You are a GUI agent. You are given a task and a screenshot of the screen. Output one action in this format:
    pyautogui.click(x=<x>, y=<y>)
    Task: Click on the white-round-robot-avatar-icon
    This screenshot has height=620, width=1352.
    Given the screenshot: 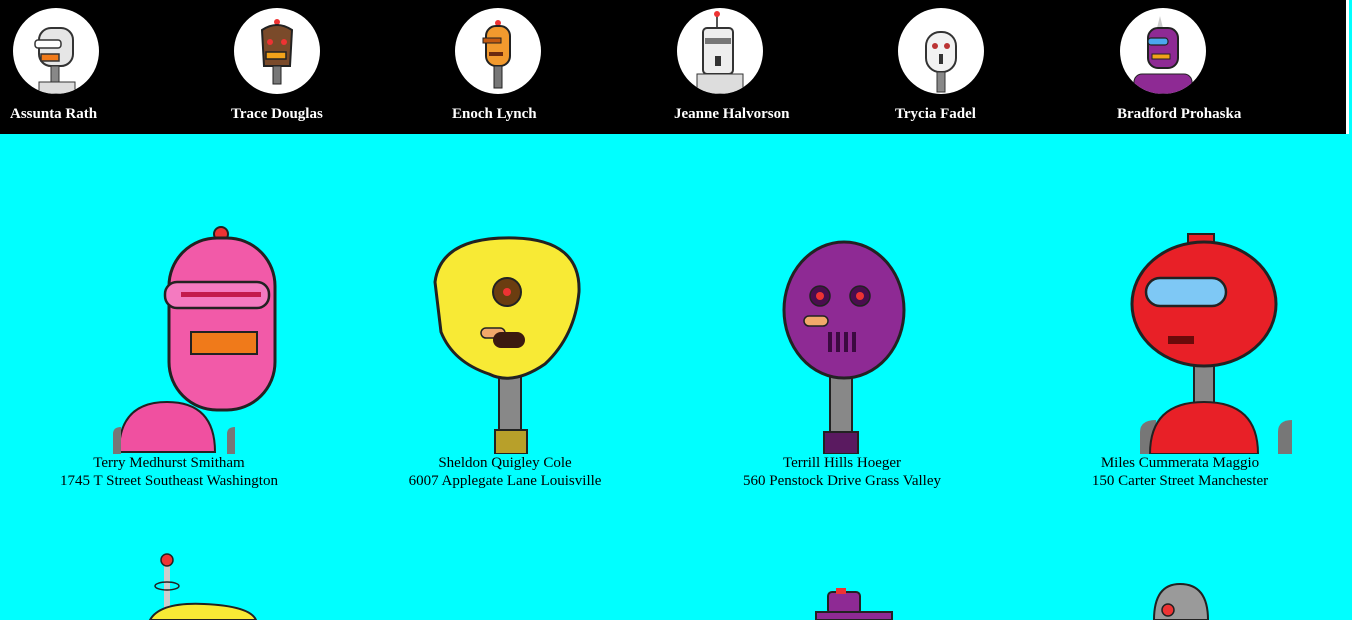 What is the action you would take?
    pyautogui.click(x=941, y=51)
    